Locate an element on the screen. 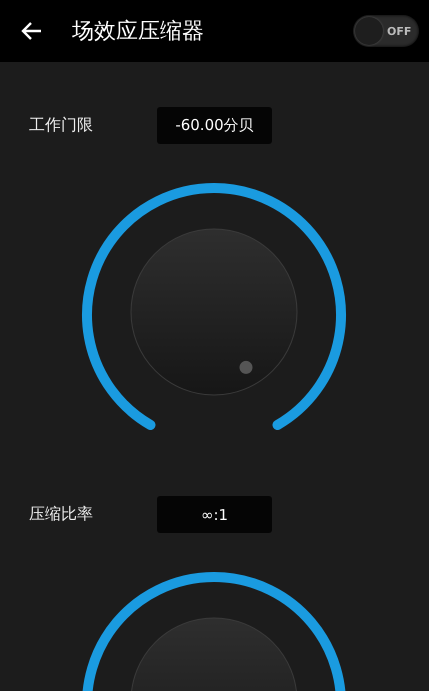  parameter-label: 工作门限 is located at coordinates (61, 125).